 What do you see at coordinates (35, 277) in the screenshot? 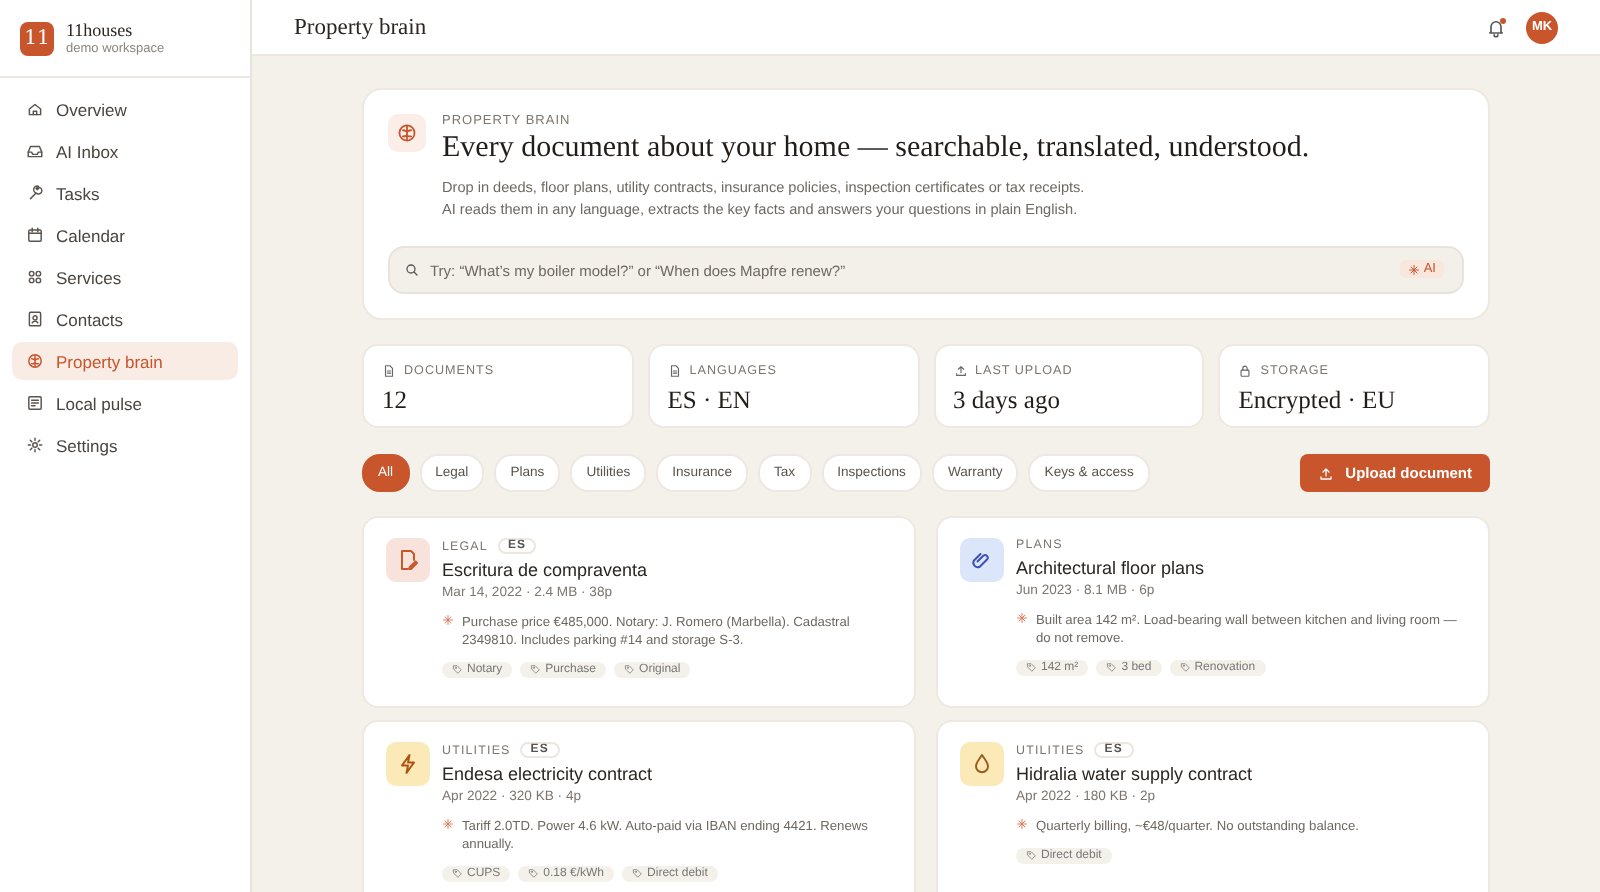
I see `grid-icon` at bounding box center [35, 277].